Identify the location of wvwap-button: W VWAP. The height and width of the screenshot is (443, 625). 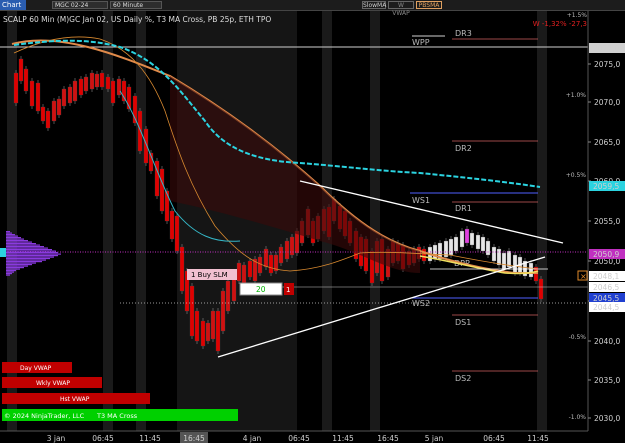
(401, 9).